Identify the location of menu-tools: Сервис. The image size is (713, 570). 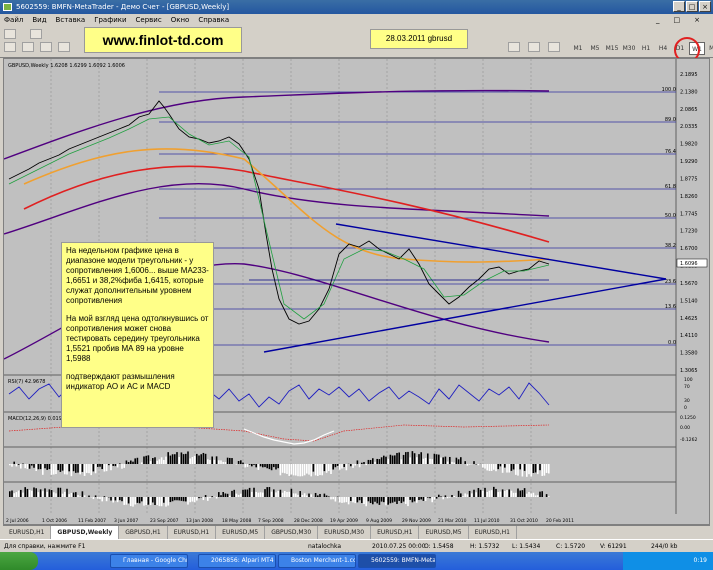
(149, 20).